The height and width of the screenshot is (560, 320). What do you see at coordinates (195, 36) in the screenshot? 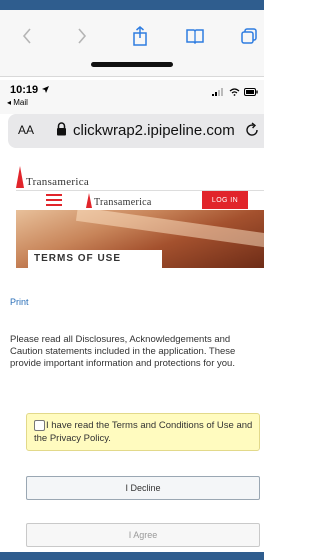
I see `bookmarks-icon` at bounding box center [195, 36].